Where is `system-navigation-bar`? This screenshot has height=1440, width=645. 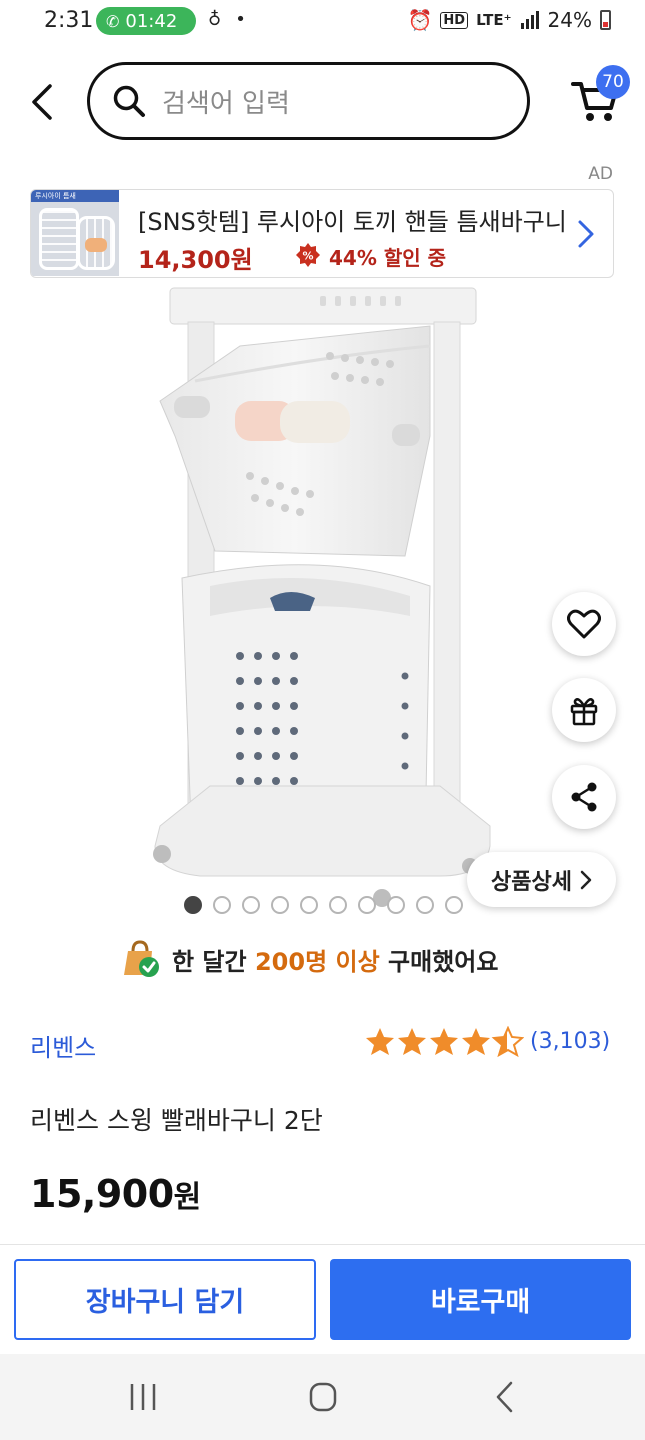
system-navigation-bar is located at coordinates (322, 1397).